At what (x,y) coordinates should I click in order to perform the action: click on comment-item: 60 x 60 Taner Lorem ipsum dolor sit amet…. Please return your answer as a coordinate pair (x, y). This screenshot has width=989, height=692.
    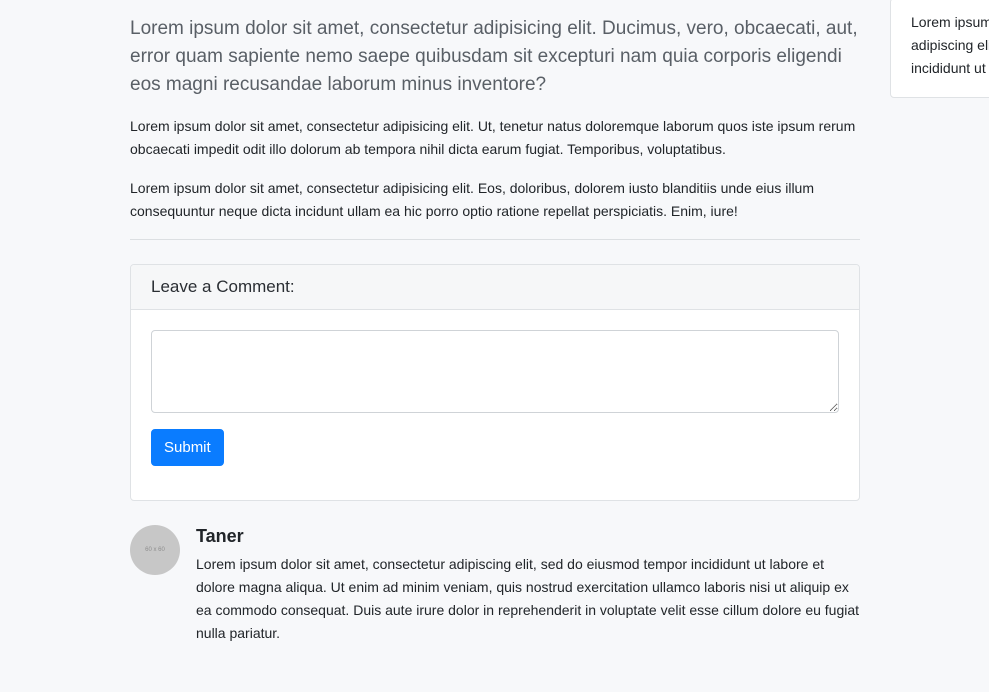
    Looking at the image, I should click on (495, 585).